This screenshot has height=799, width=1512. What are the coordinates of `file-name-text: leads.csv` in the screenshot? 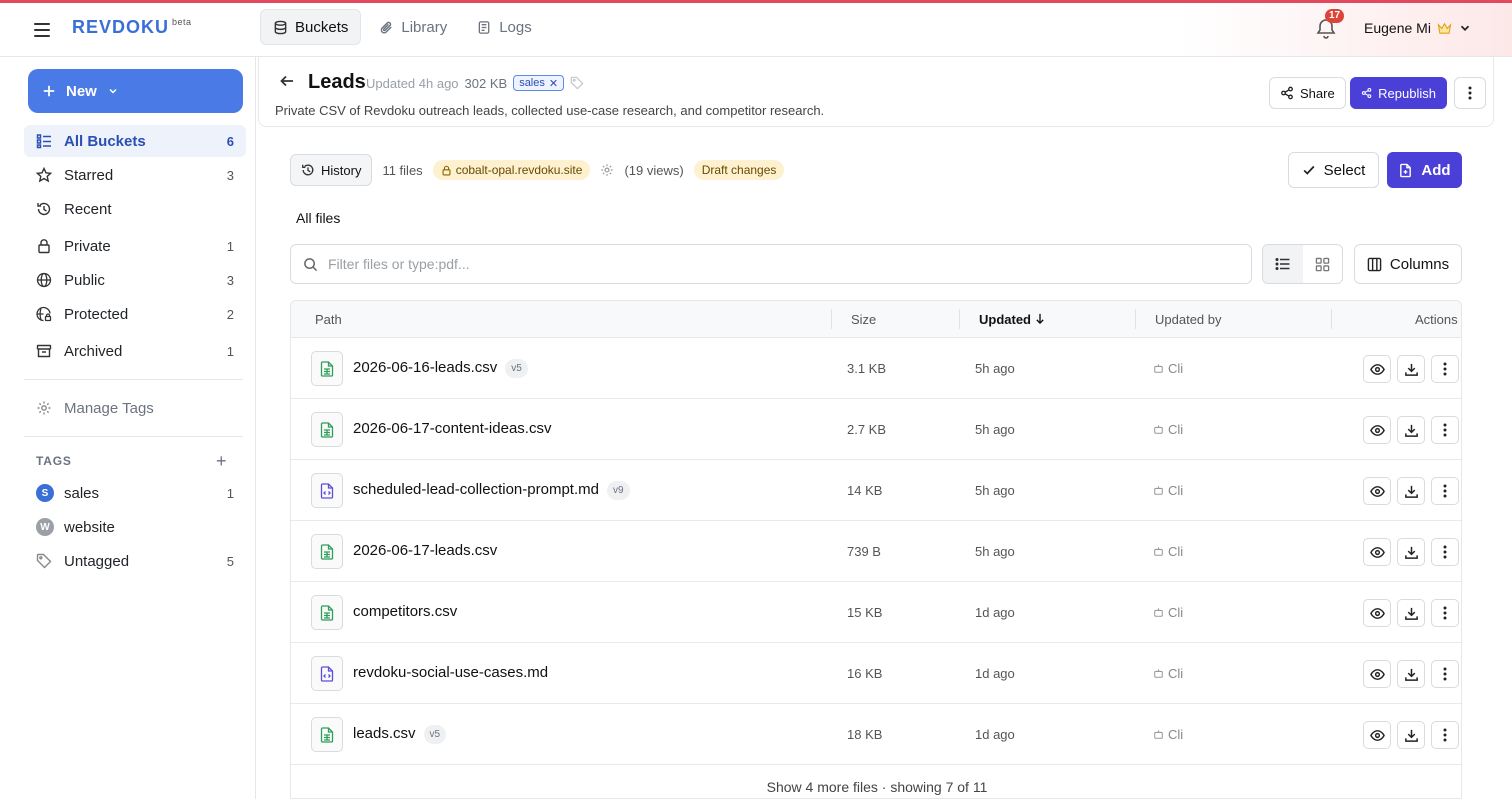 It's located at (384, 733).